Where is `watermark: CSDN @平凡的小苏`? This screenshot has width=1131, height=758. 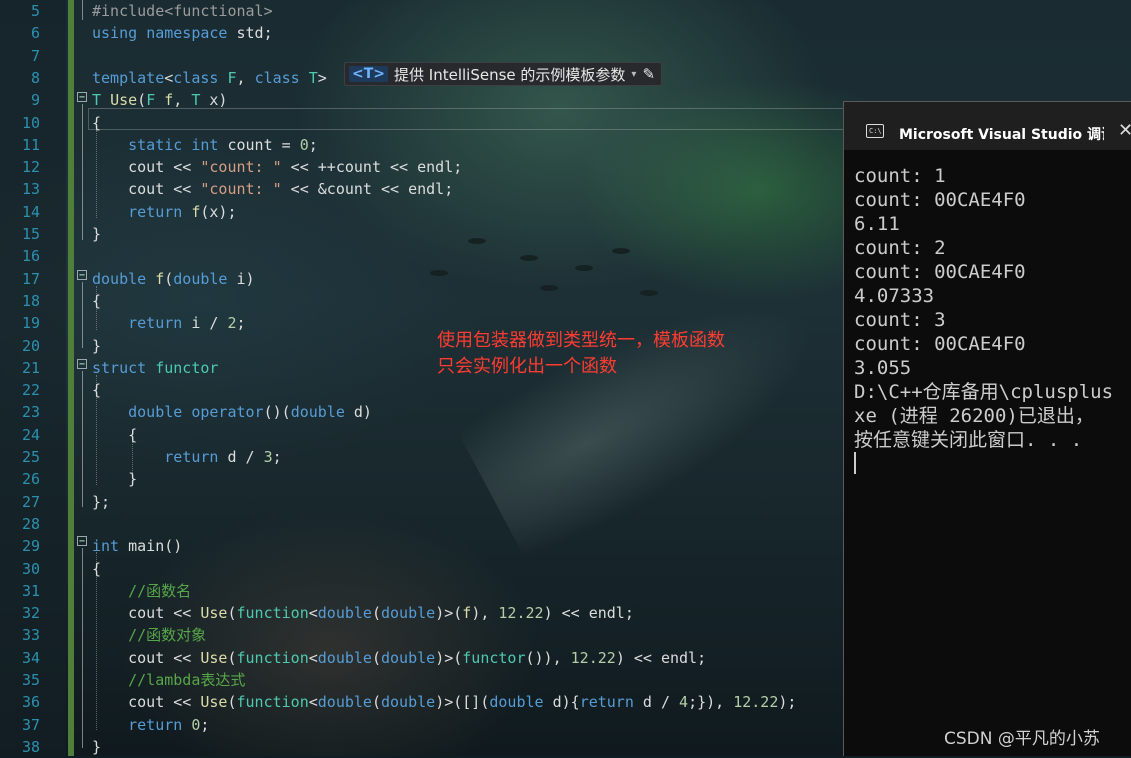
watermark: CSDN @平凡的小苏 is located at coordinates (1022, 739).